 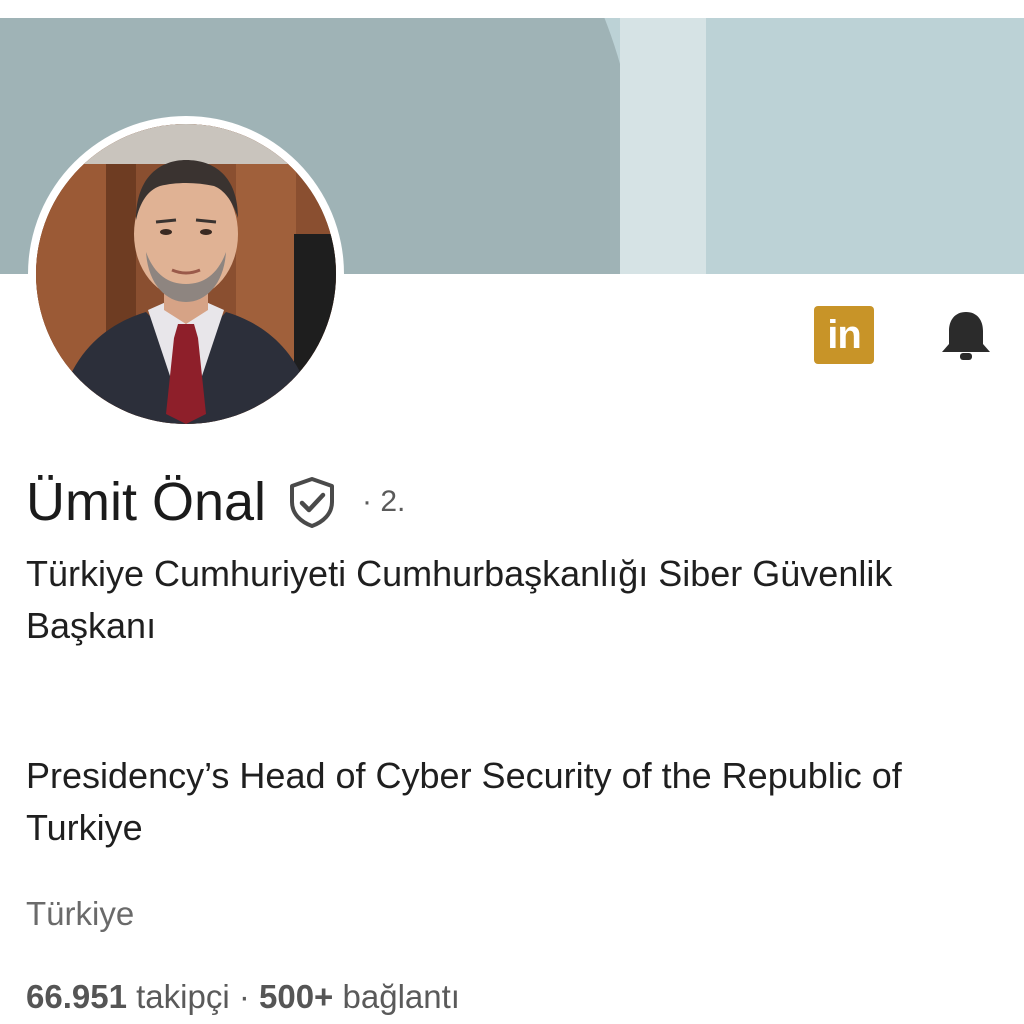 What do you see at coordinates (76, 996) in the screenshot?
I see `followers-count: 66.951` at bounding box center [76, 996].